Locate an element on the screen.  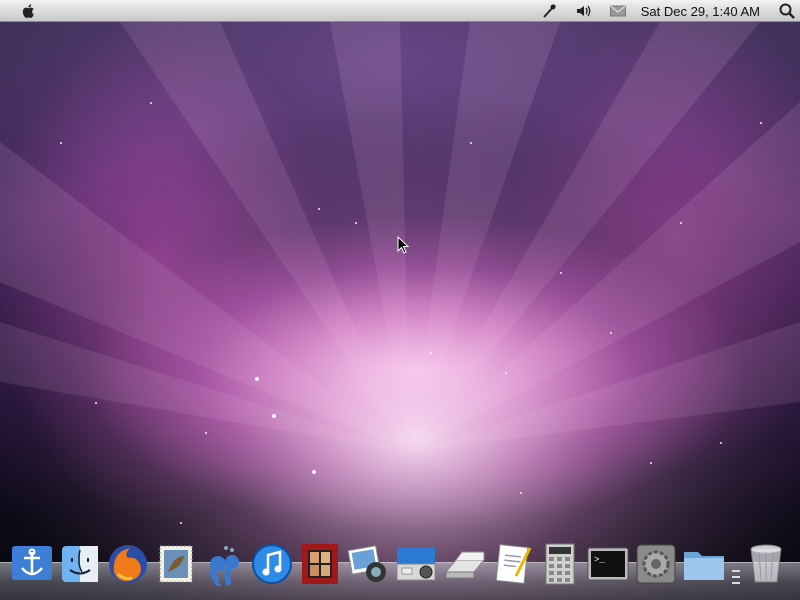
script-icon is located at coordinates (550, 11).